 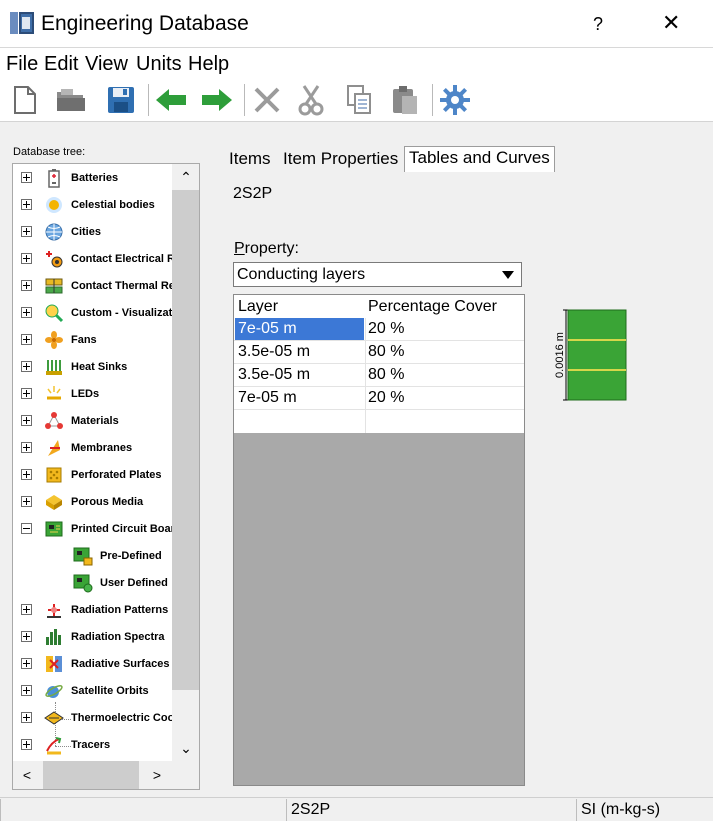 What do you see at coordinates (356, 809) in the screenshot?
I see `status-bar: 2S2P SI (m-kg-s)` at bounding box center [356, 809].